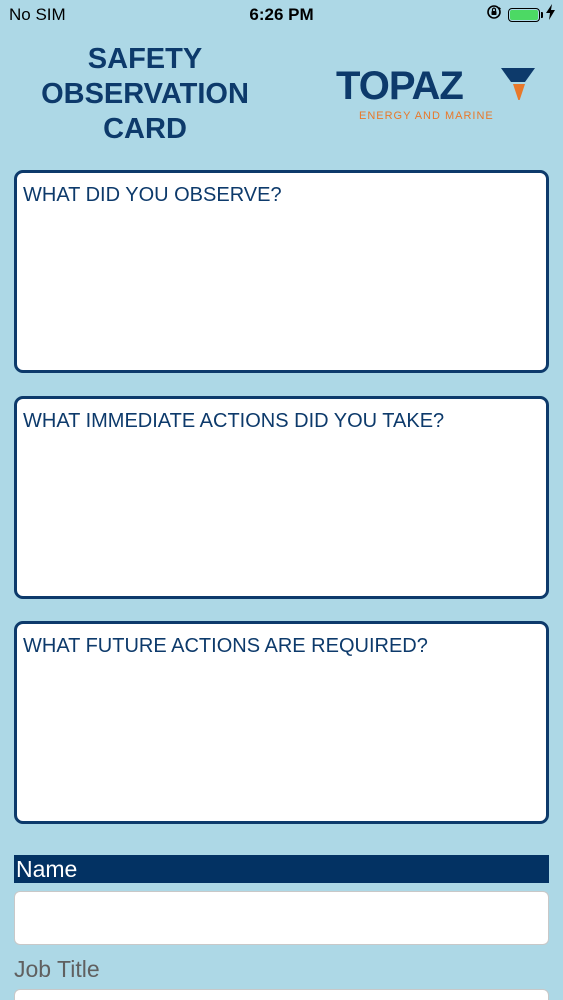 The width and height of the screenshot is (563, 1000). What do you see at coordinates (145, 59) in the screenshot?
I see `page-title-line: SAFETY` at bounding box center [145, 59].